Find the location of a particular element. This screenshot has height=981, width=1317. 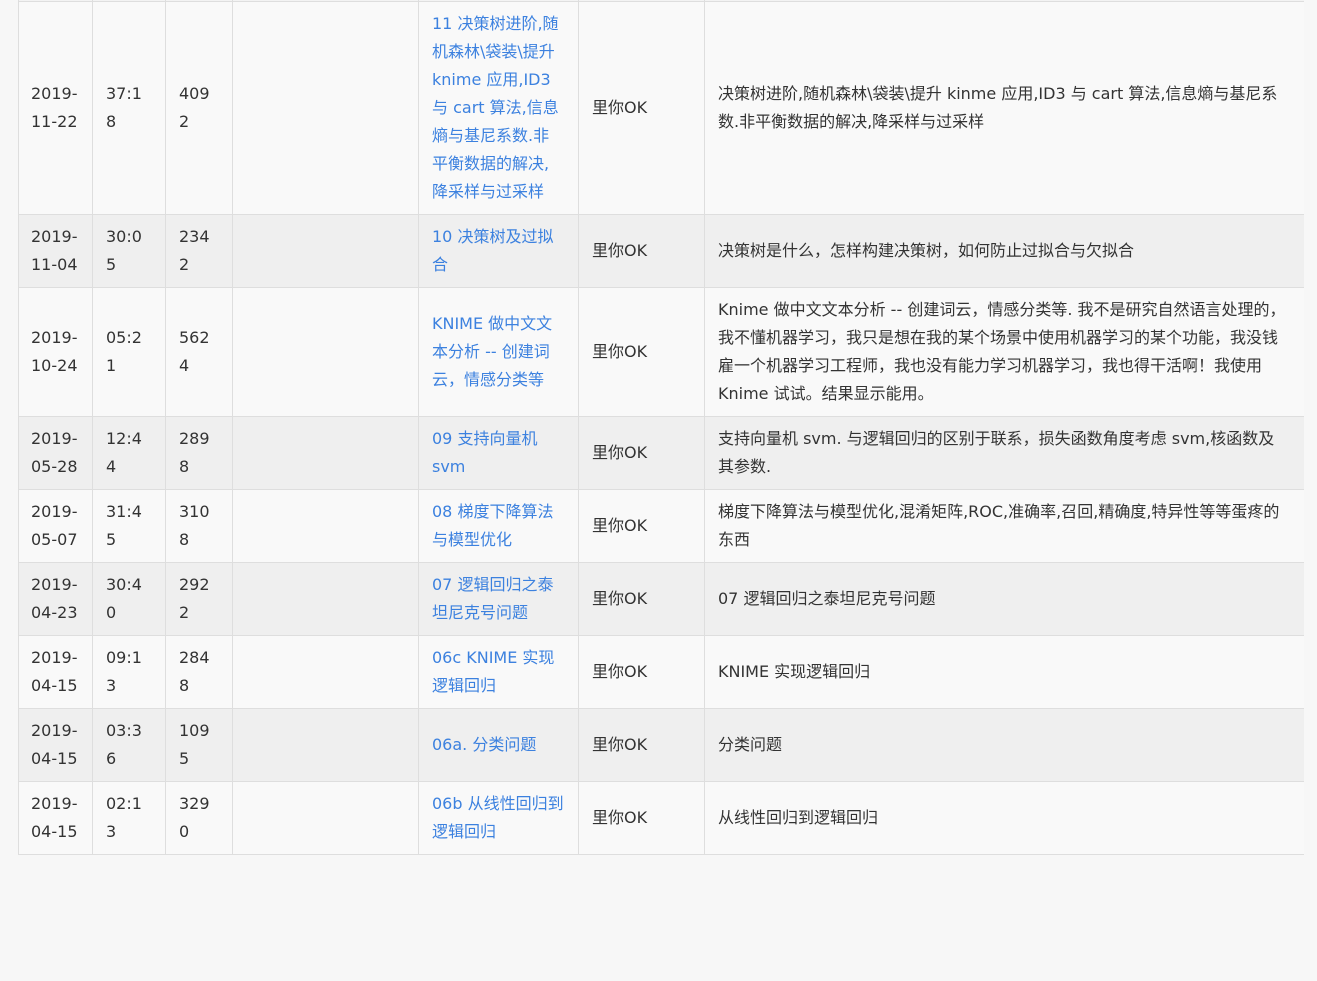

views-cell: 1095 is located at coordinates (199, 745).